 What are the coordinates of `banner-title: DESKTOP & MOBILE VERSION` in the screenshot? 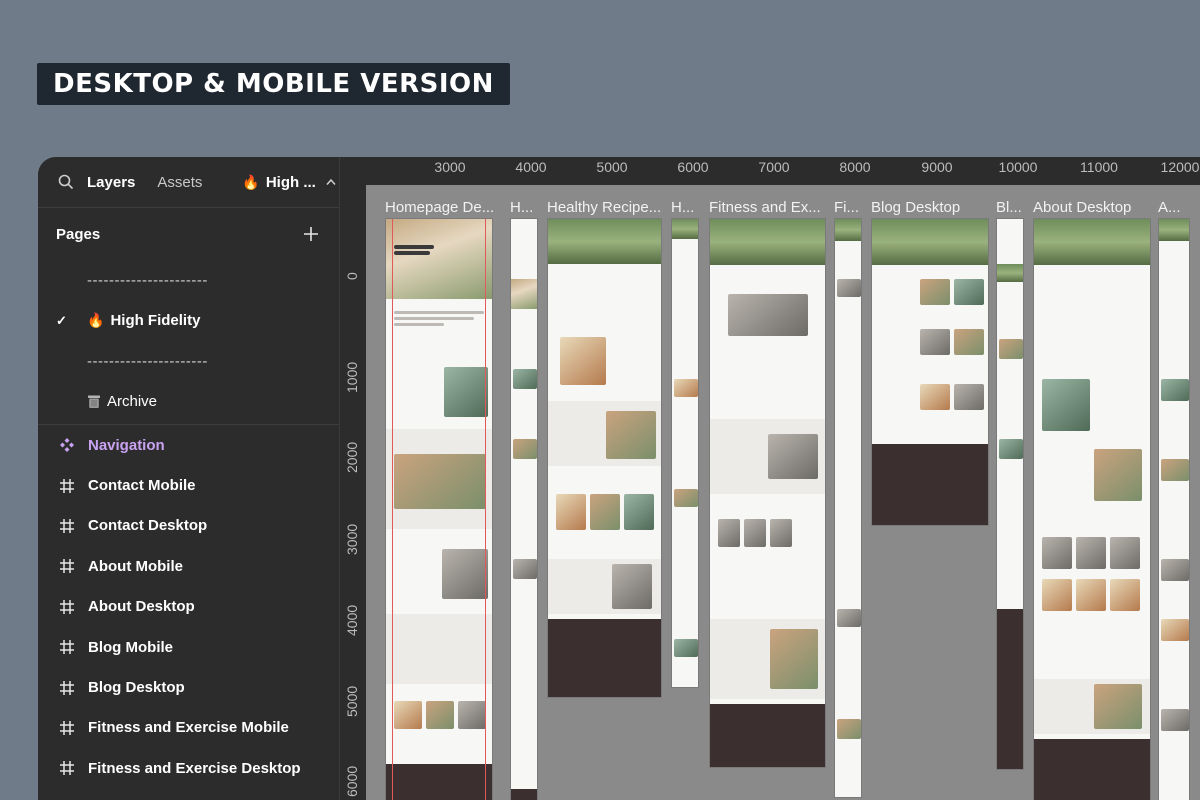 It's located at (273, 84).